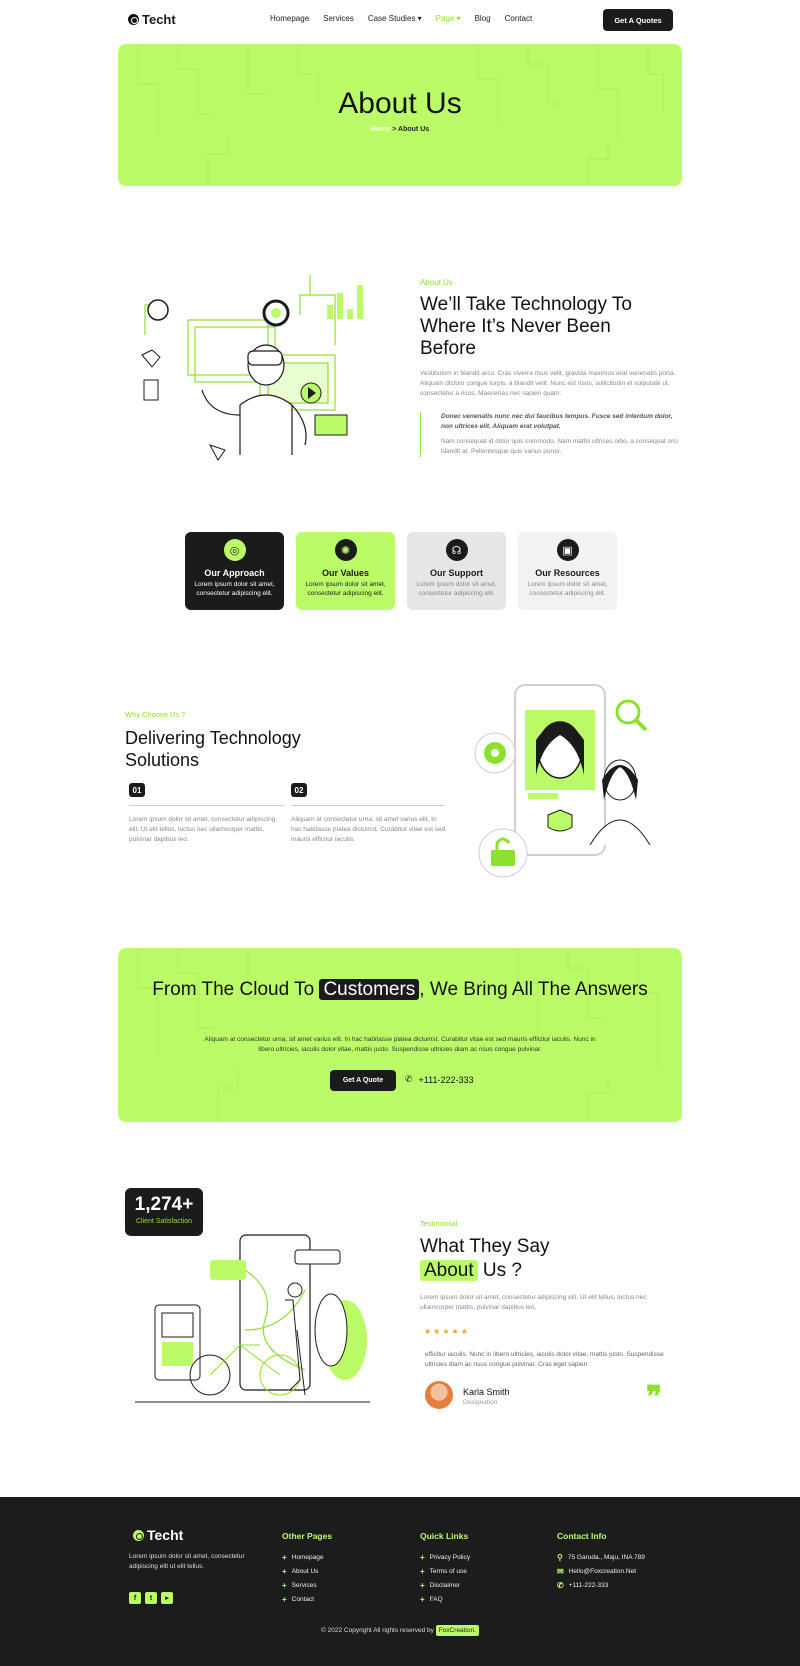  Describe the element at coordinates (380, 129) in the screenshot. I see `breadcrumb-home: Home` at that location.